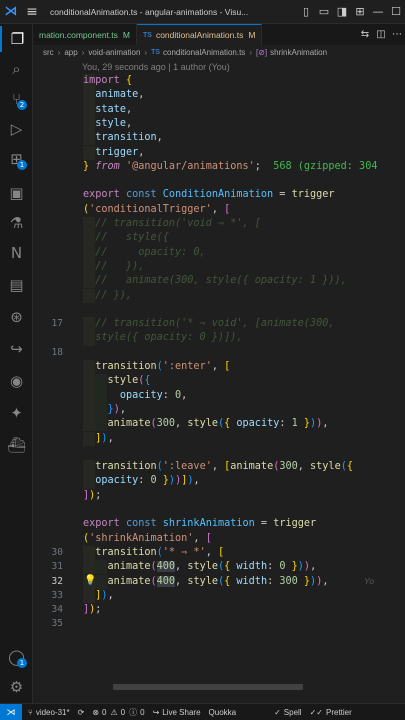 Image resolution: width=405 pixels, height=720 pixels. Describe the element at coordinates (147, 538) in the screenshot. I see `code-line: ('shrinkAnimation', [` at that location.